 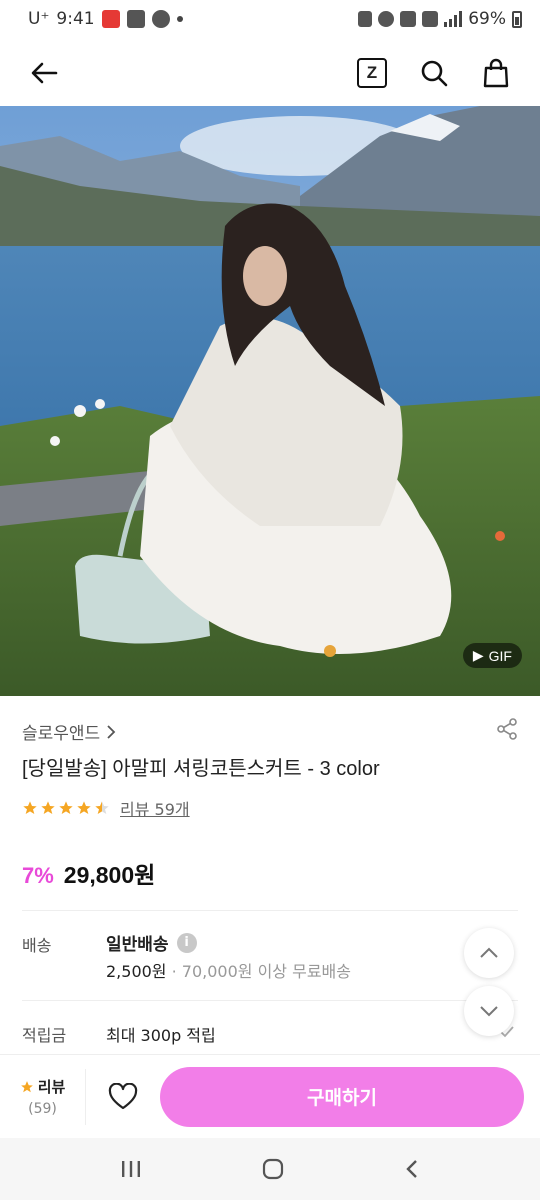 I want to click on gallery-notification-icon, so click(x=135, y=19).